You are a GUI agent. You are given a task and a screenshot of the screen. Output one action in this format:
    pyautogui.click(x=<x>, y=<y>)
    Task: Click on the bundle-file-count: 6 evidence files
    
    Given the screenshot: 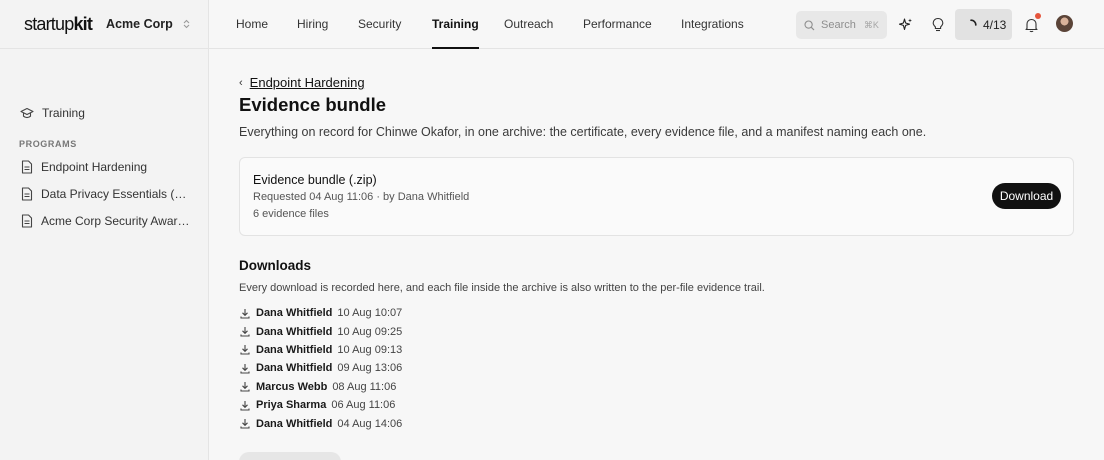 What is the action you would take?
    pyautogui.click(x=291, y=214)
    